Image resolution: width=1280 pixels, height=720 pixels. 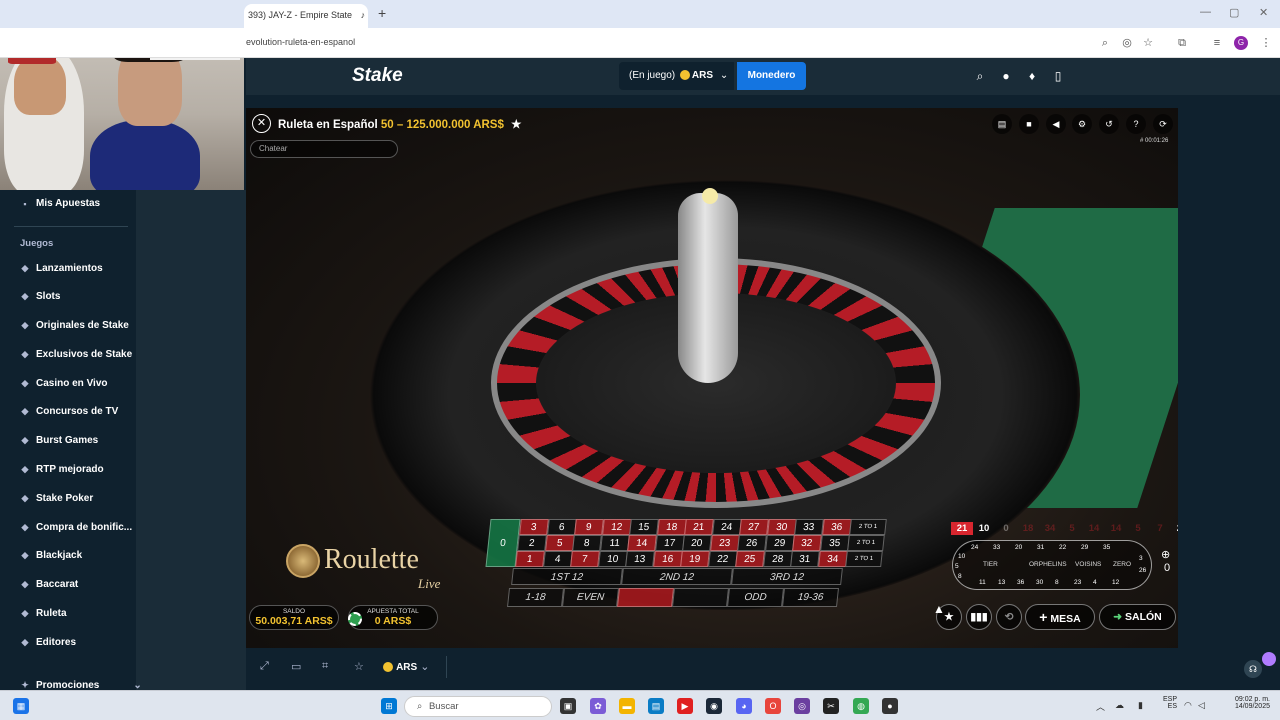 What do you see at coordinates (1084, 547) in the screenshot?
I see `racetrack-number: 29` at bounding box center [1084, 547].